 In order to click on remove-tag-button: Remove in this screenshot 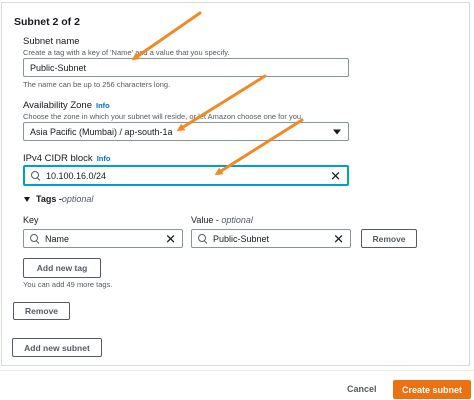, I will do `click(389, 238)`.